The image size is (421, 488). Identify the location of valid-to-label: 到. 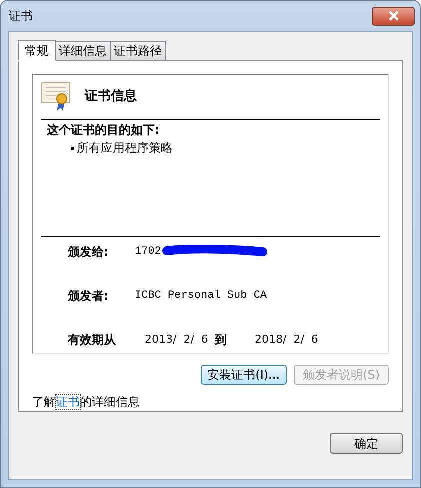
(221, 340).